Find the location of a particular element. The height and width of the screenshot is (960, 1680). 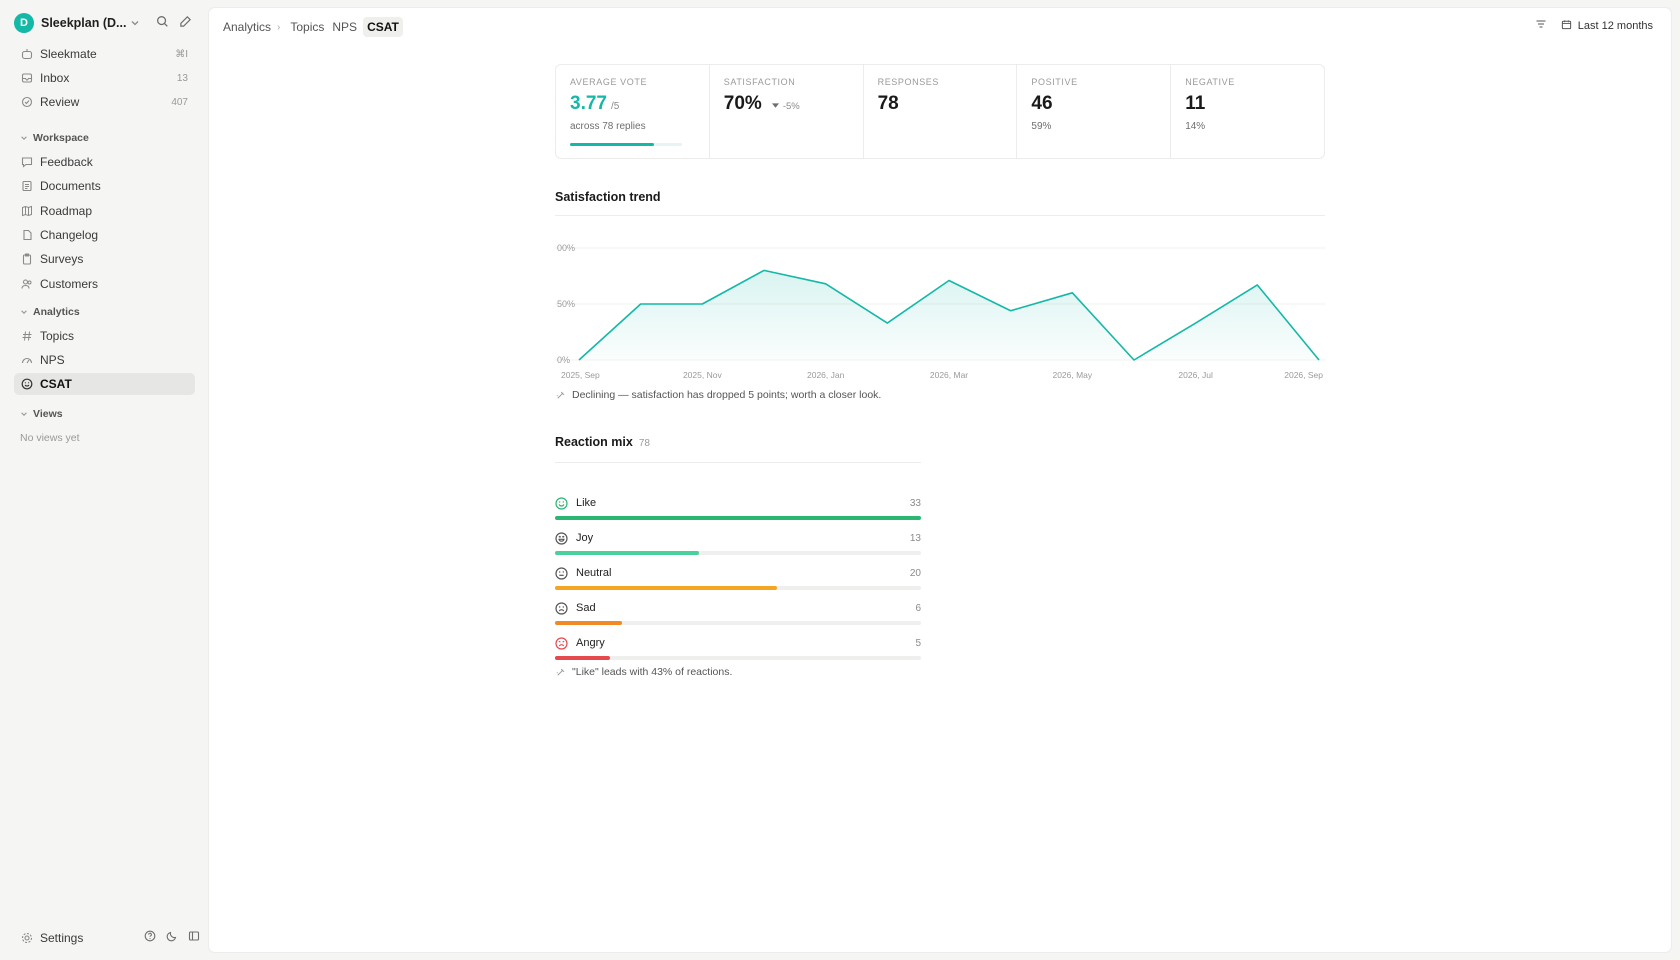

kpi-value-row: 70% -5% is located at coordinates (786, 104).